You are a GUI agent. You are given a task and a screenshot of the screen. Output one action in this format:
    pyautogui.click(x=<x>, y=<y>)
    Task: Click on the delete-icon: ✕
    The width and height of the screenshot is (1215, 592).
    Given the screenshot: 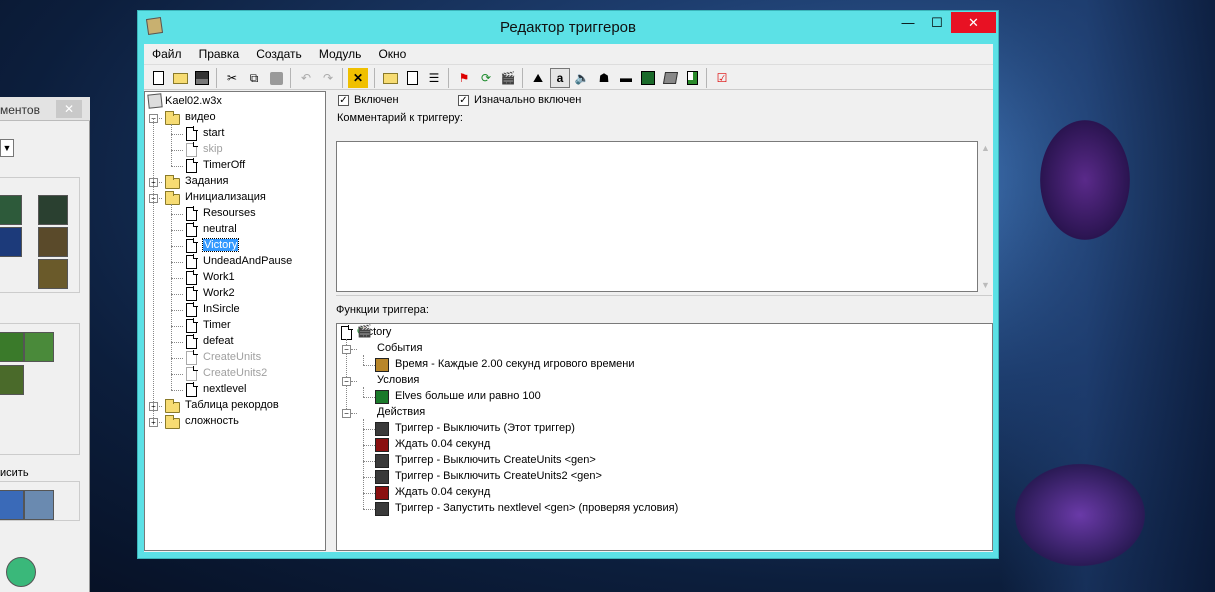 What is the action you would take?
    pyautogui.click(x=358, y=78)
    